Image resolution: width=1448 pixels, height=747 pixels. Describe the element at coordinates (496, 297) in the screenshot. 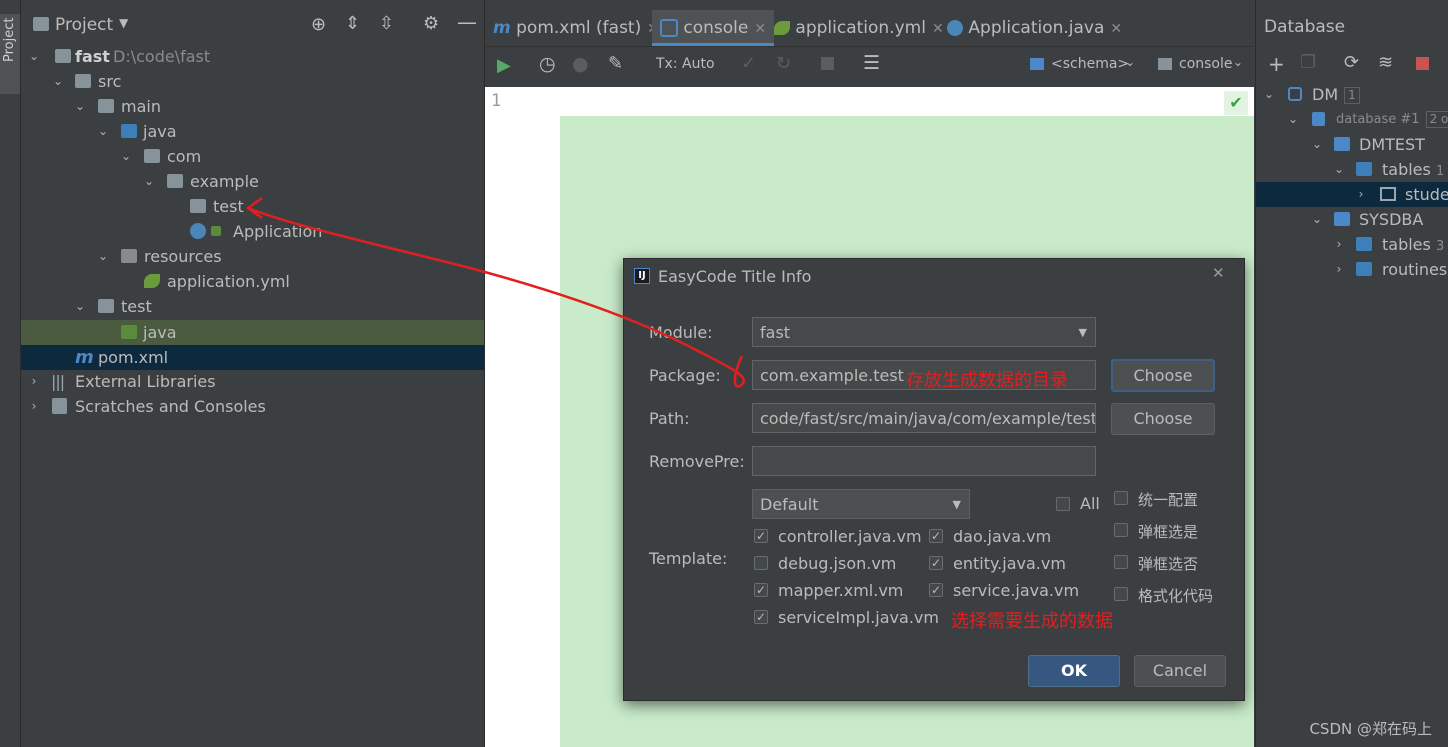

I see `annotation-arrow-line` at that location.